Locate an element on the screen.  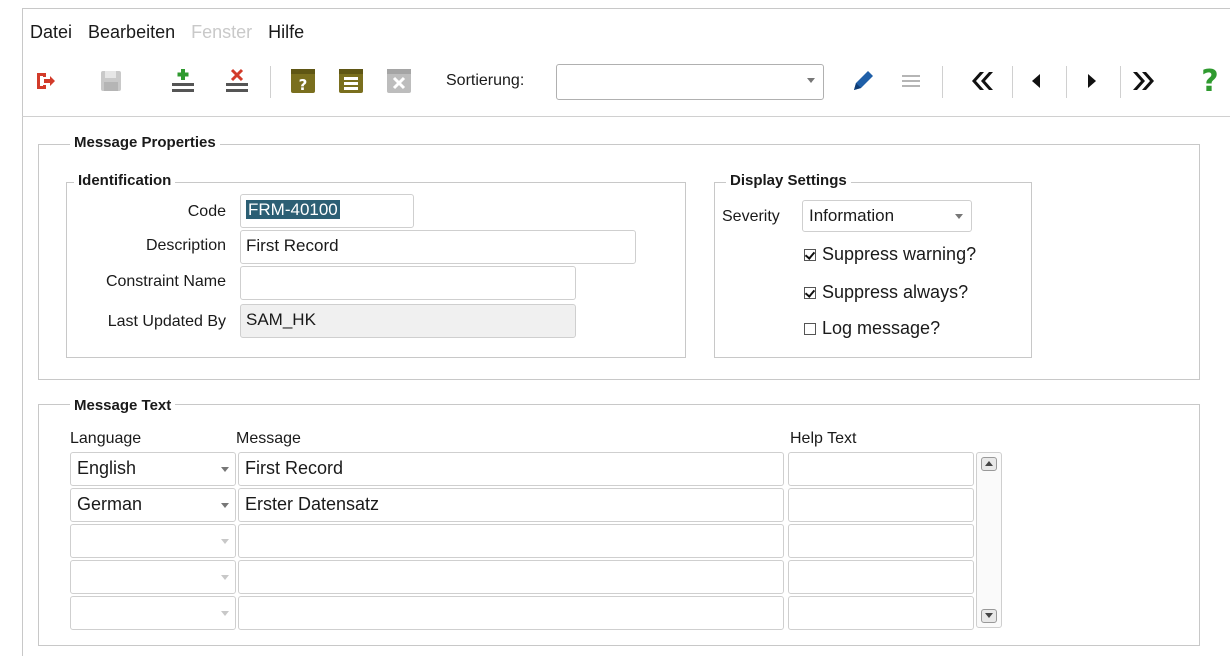
clear-icon is located at coordinates (399, 81).